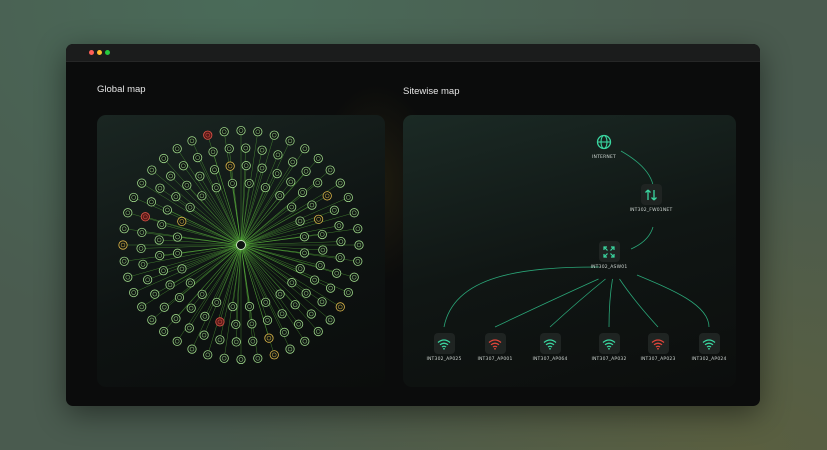  What do you see at coordinates (241, 245) in the screenshot?
I see `graph-hub-node` at bounding box center [241, 245].